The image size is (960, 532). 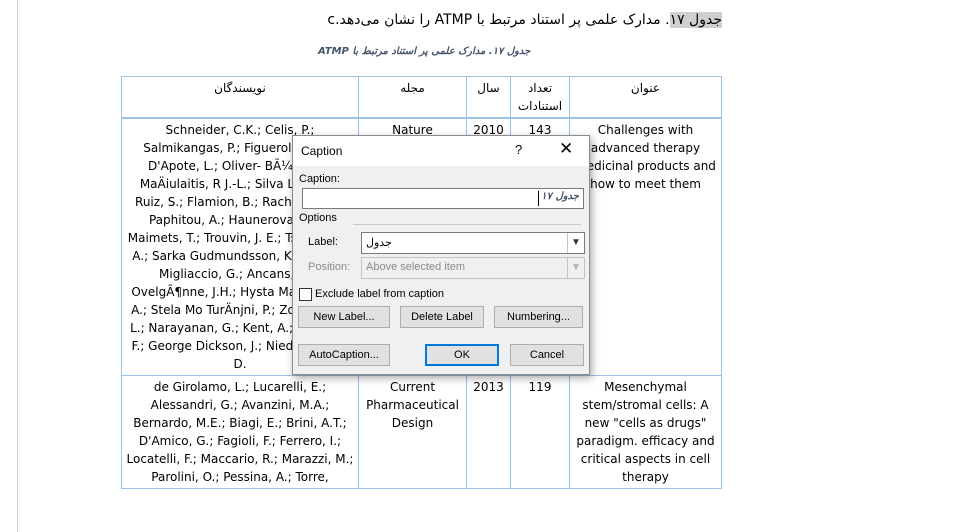 What do you see at coordinates (319, 179) in the screenshot?
I see `caption-field-label: Caption:` at bounding box center [319, 179].